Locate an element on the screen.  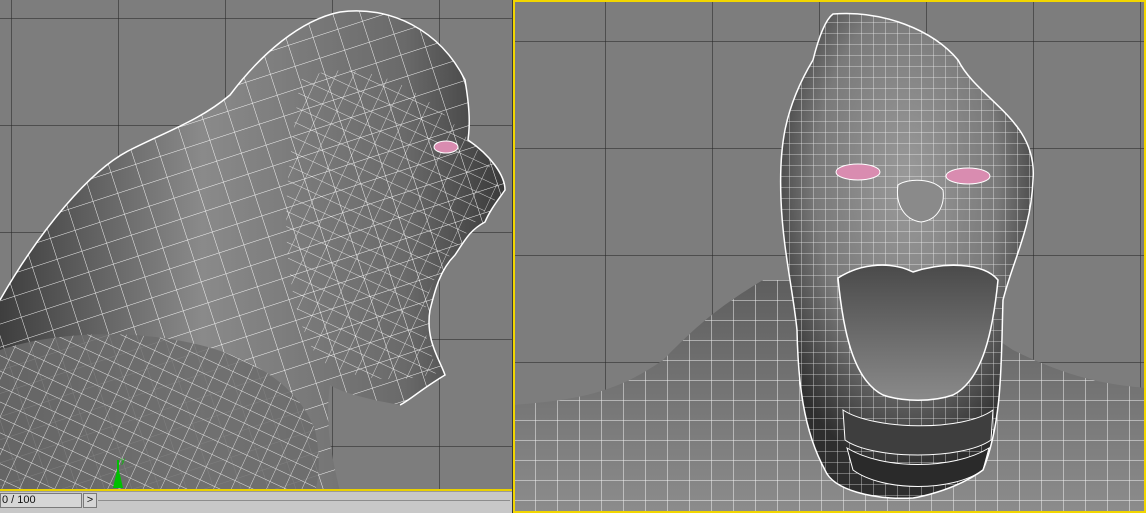
eye-marker-right is located at coordinates (968, 176).